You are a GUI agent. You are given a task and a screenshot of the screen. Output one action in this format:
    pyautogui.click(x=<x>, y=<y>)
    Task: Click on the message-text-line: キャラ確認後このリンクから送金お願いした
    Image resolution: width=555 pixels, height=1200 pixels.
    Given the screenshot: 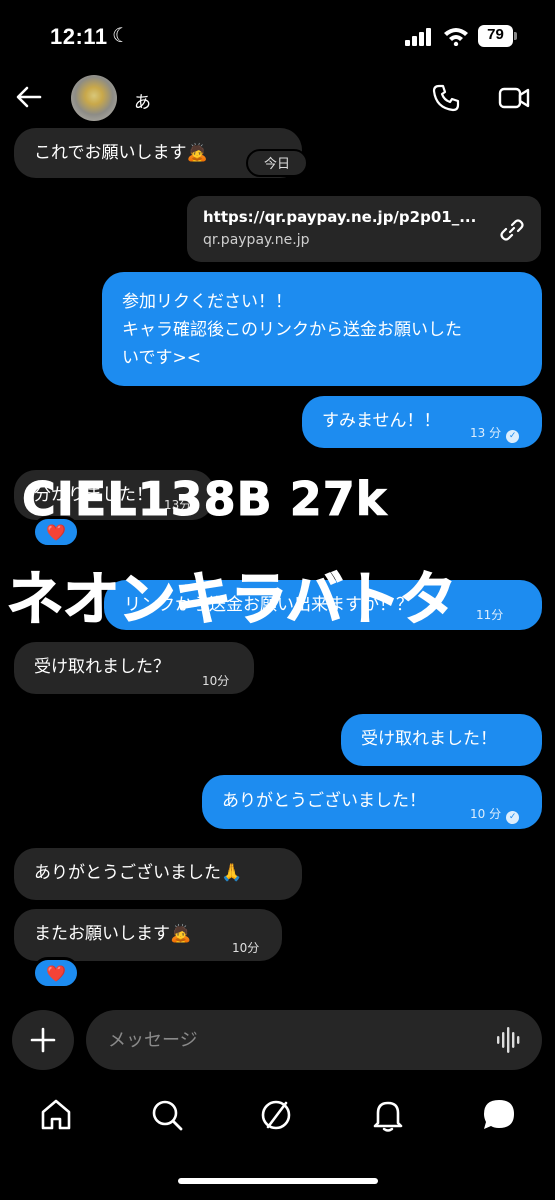 What is the action you would take?
    pyautogui.click(x=292, y=330)
    